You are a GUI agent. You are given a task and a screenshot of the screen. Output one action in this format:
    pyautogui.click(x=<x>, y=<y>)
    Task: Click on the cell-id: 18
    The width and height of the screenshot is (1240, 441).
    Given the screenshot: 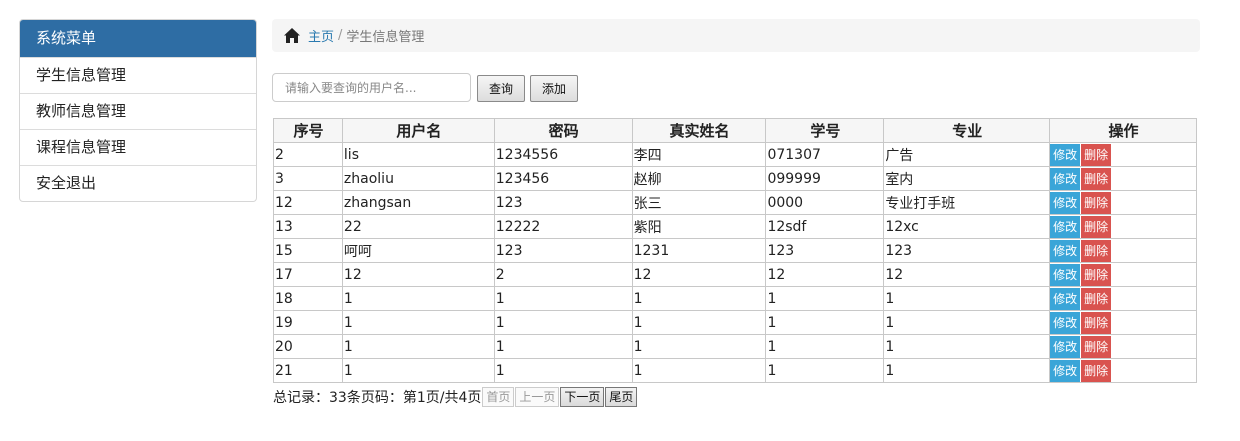 What is the action you would take?
    pyautogui.click(x=308, y=298)
    